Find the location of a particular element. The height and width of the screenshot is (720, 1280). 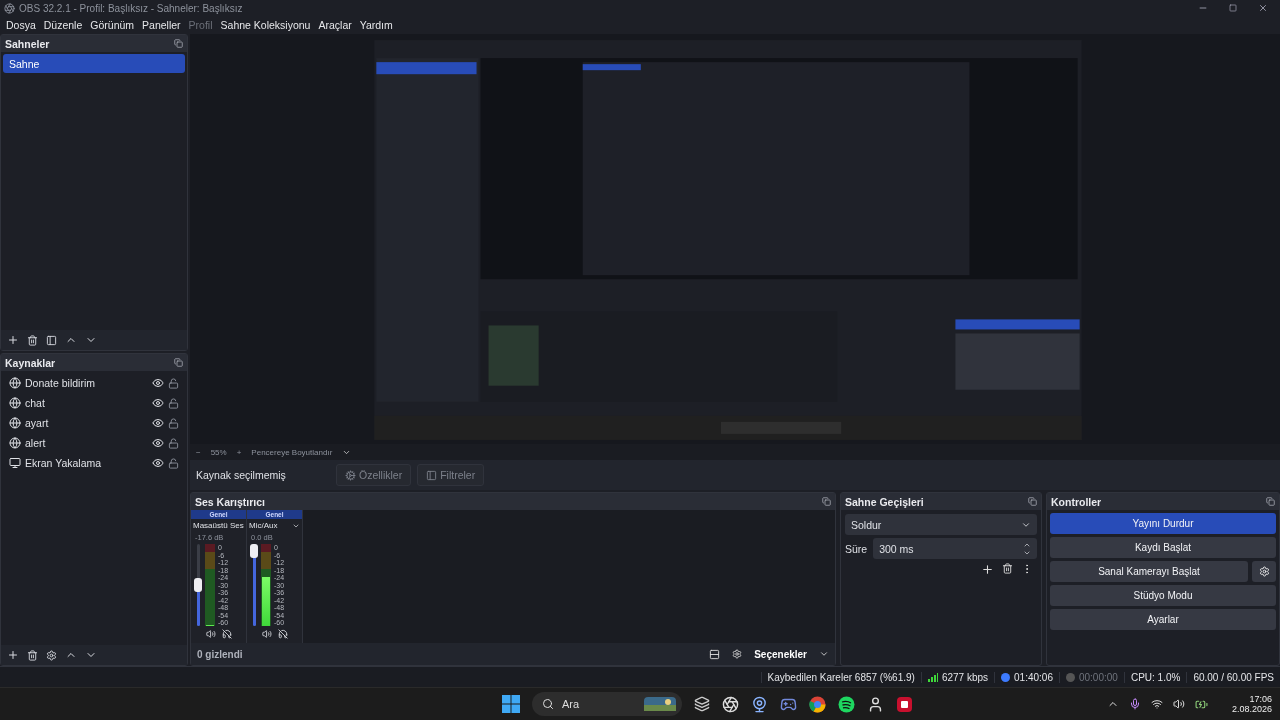

options-button: Seçenekler is located at coordinates (780, 654).